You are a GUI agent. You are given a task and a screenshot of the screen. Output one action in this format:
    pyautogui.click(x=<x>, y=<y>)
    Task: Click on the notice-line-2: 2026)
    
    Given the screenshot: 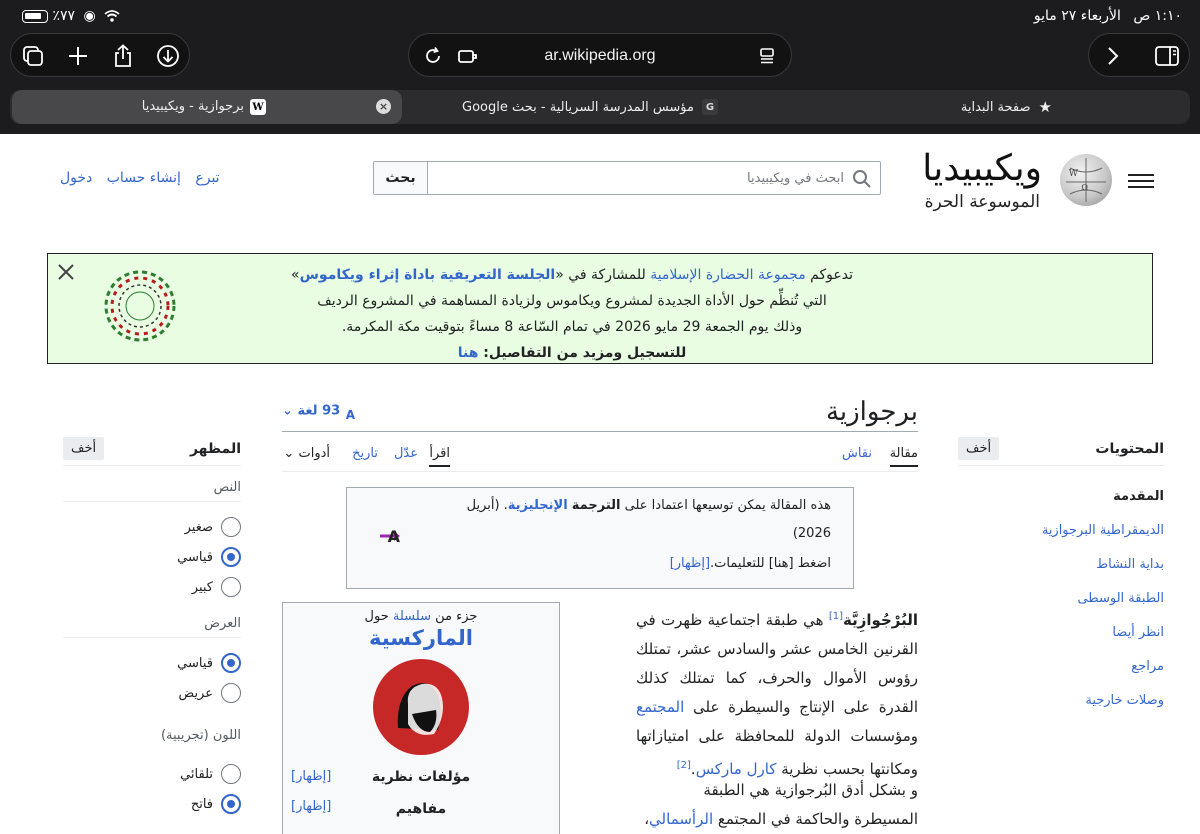 What is the action you would take?
    pyautogui.click(x=811, y=533)
    